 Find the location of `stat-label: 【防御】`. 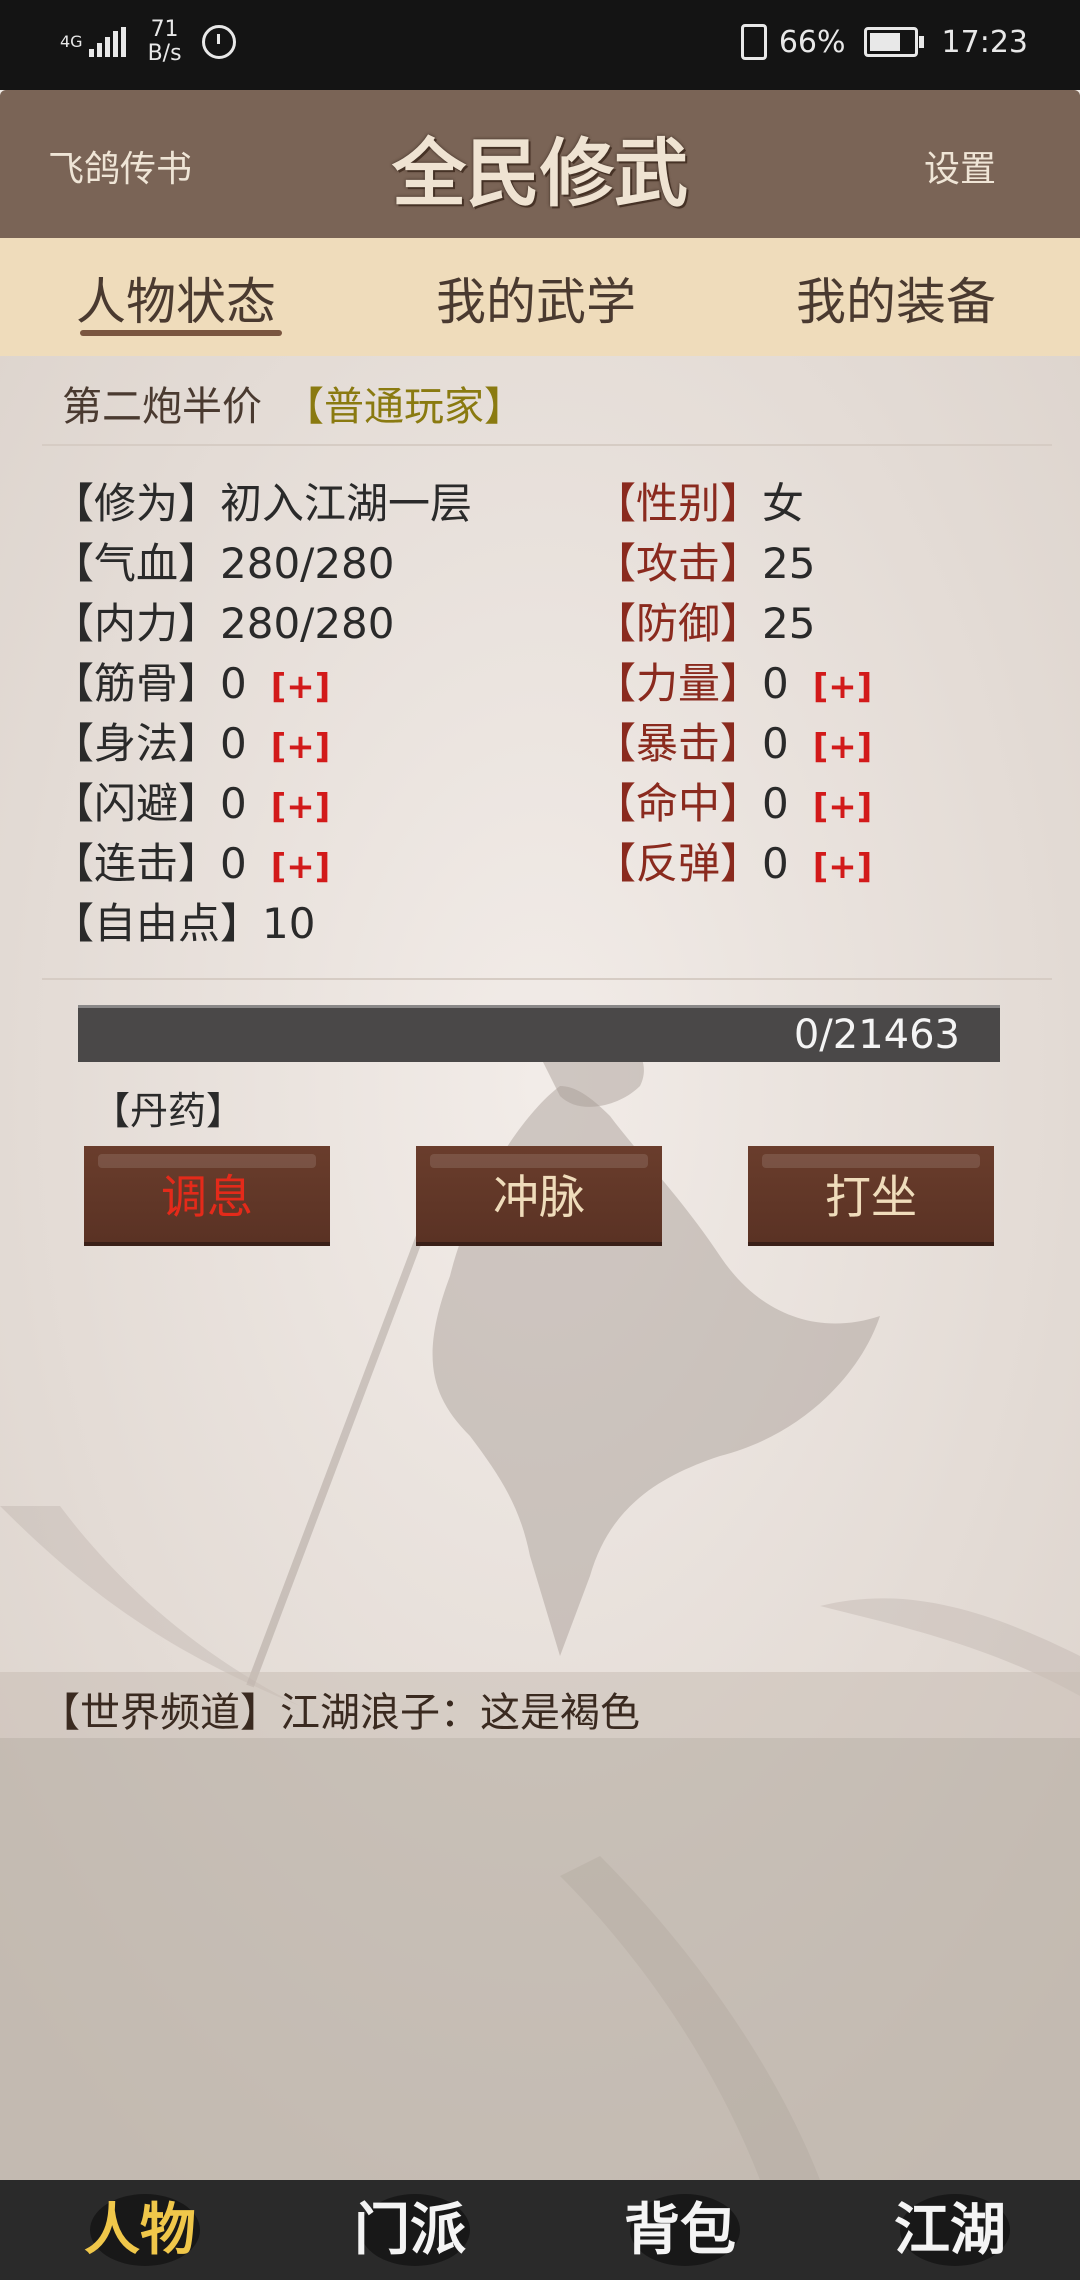

stat-label: 【防御】 is located at coordinates (678, 623).